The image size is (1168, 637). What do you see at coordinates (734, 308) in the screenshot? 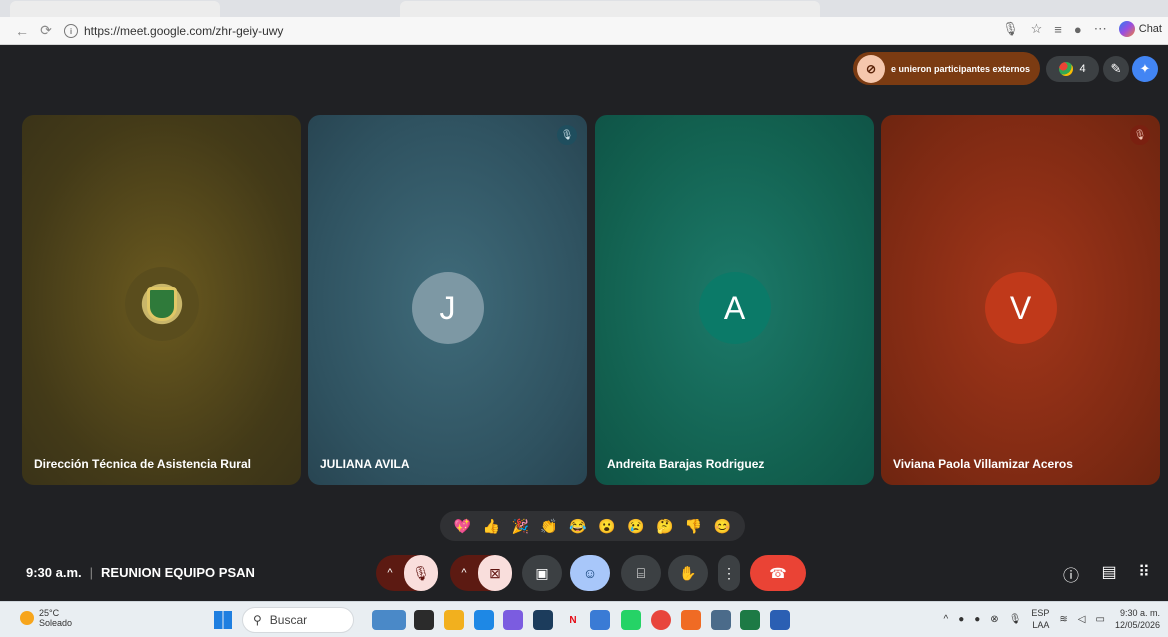
I see `avatar: A` at bounding box center [734, 308].